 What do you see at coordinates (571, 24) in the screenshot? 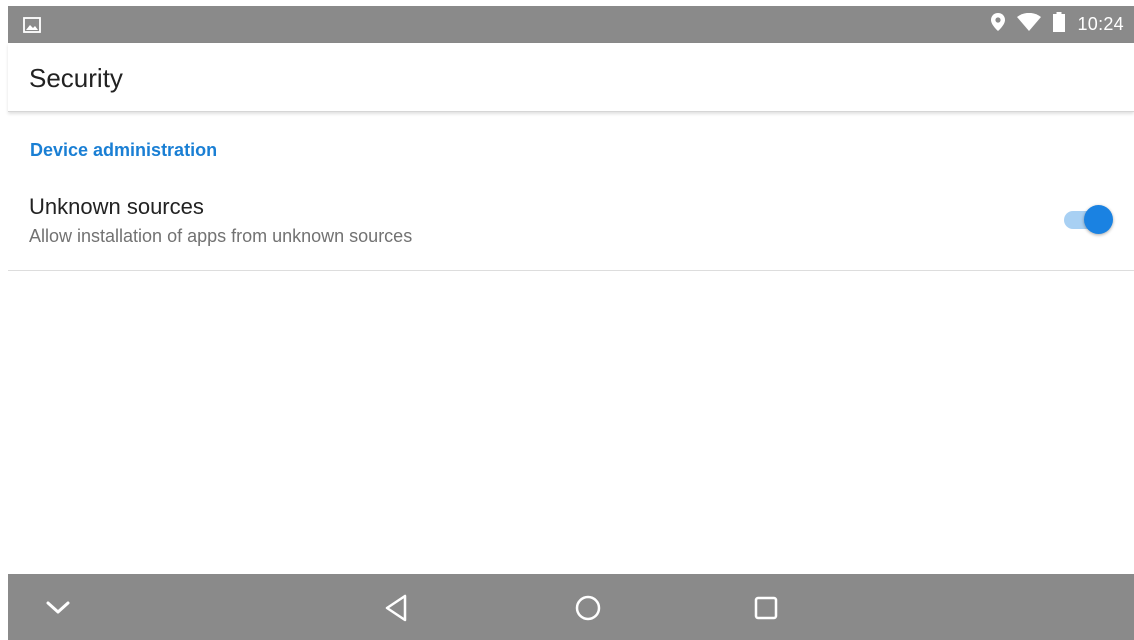
I see `status-bar: 10:24` at bounding box center [571, 24].